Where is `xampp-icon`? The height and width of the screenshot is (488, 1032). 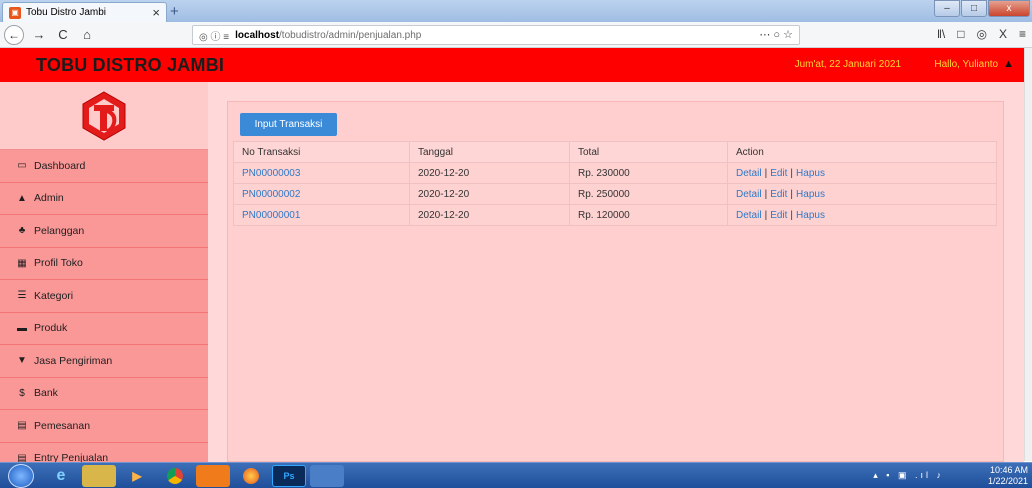 xampp-icon is located at coordinates (213, 476).